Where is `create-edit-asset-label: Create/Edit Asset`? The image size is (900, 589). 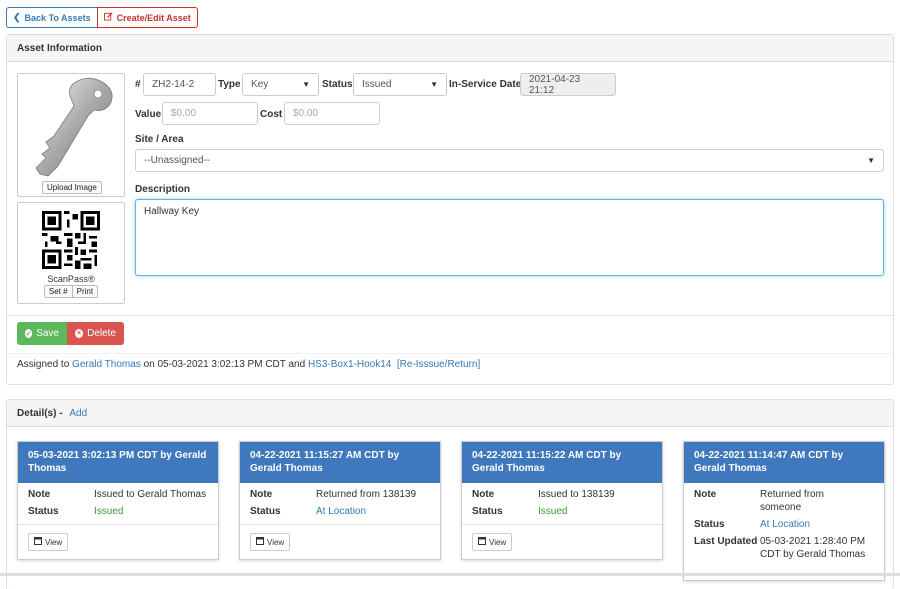
create-edit-asset-label: Create/Edit Asset is located at coordinates (153, 17).